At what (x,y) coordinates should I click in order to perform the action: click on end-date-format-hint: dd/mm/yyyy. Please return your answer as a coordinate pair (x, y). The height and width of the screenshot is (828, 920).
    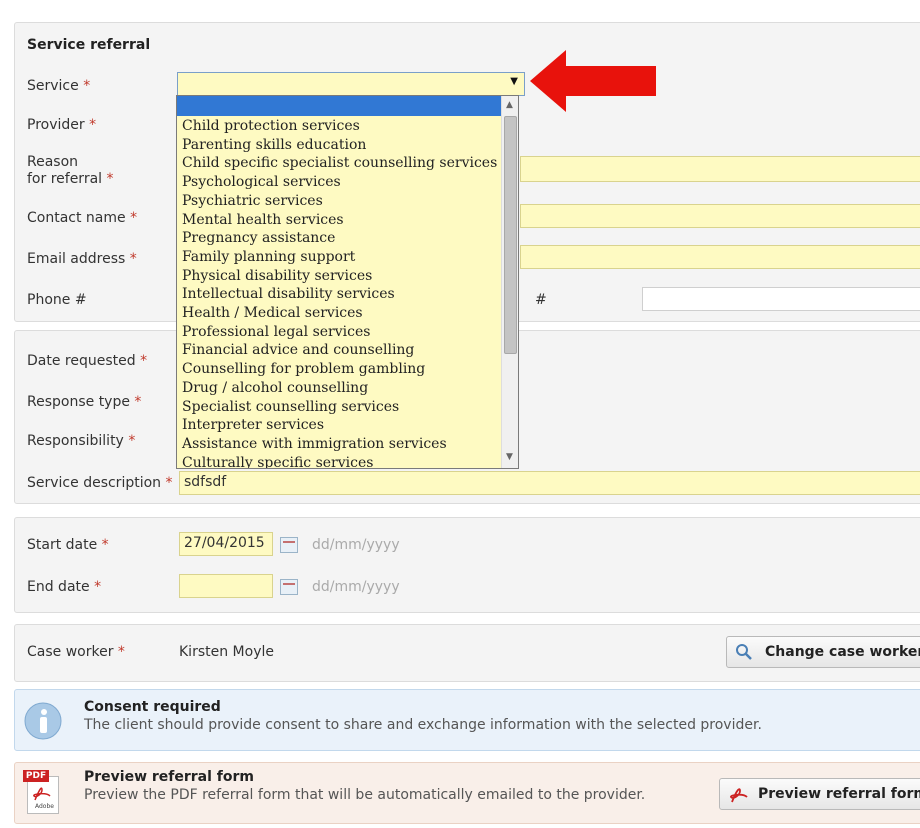
    Looking at the image, I should click on (356, 587).